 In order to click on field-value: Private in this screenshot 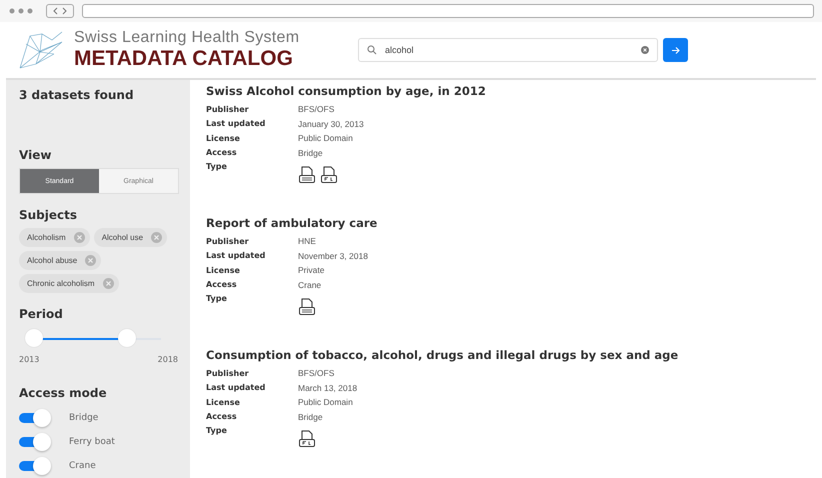, I will do `click(311, 270)`.